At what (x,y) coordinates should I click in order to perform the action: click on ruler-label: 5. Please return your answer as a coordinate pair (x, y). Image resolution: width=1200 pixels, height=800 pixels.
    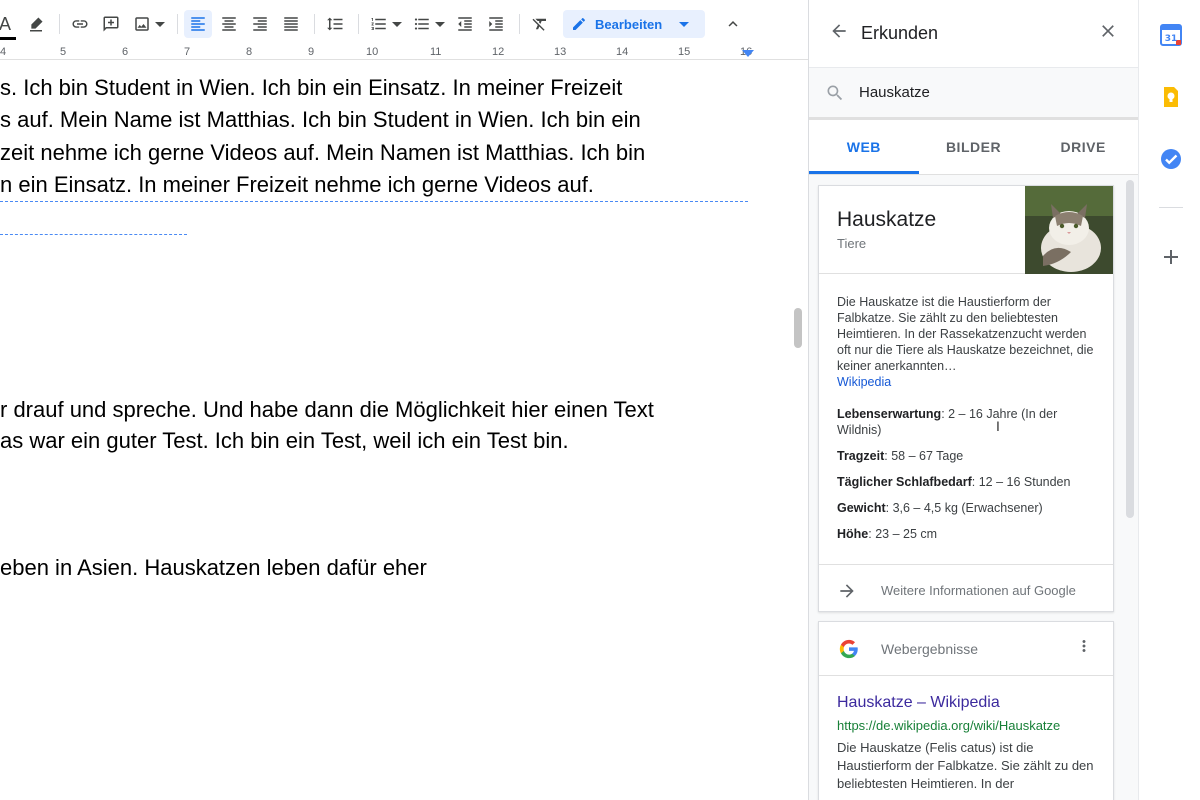
    Looking at the image, I should click on (63, 52).